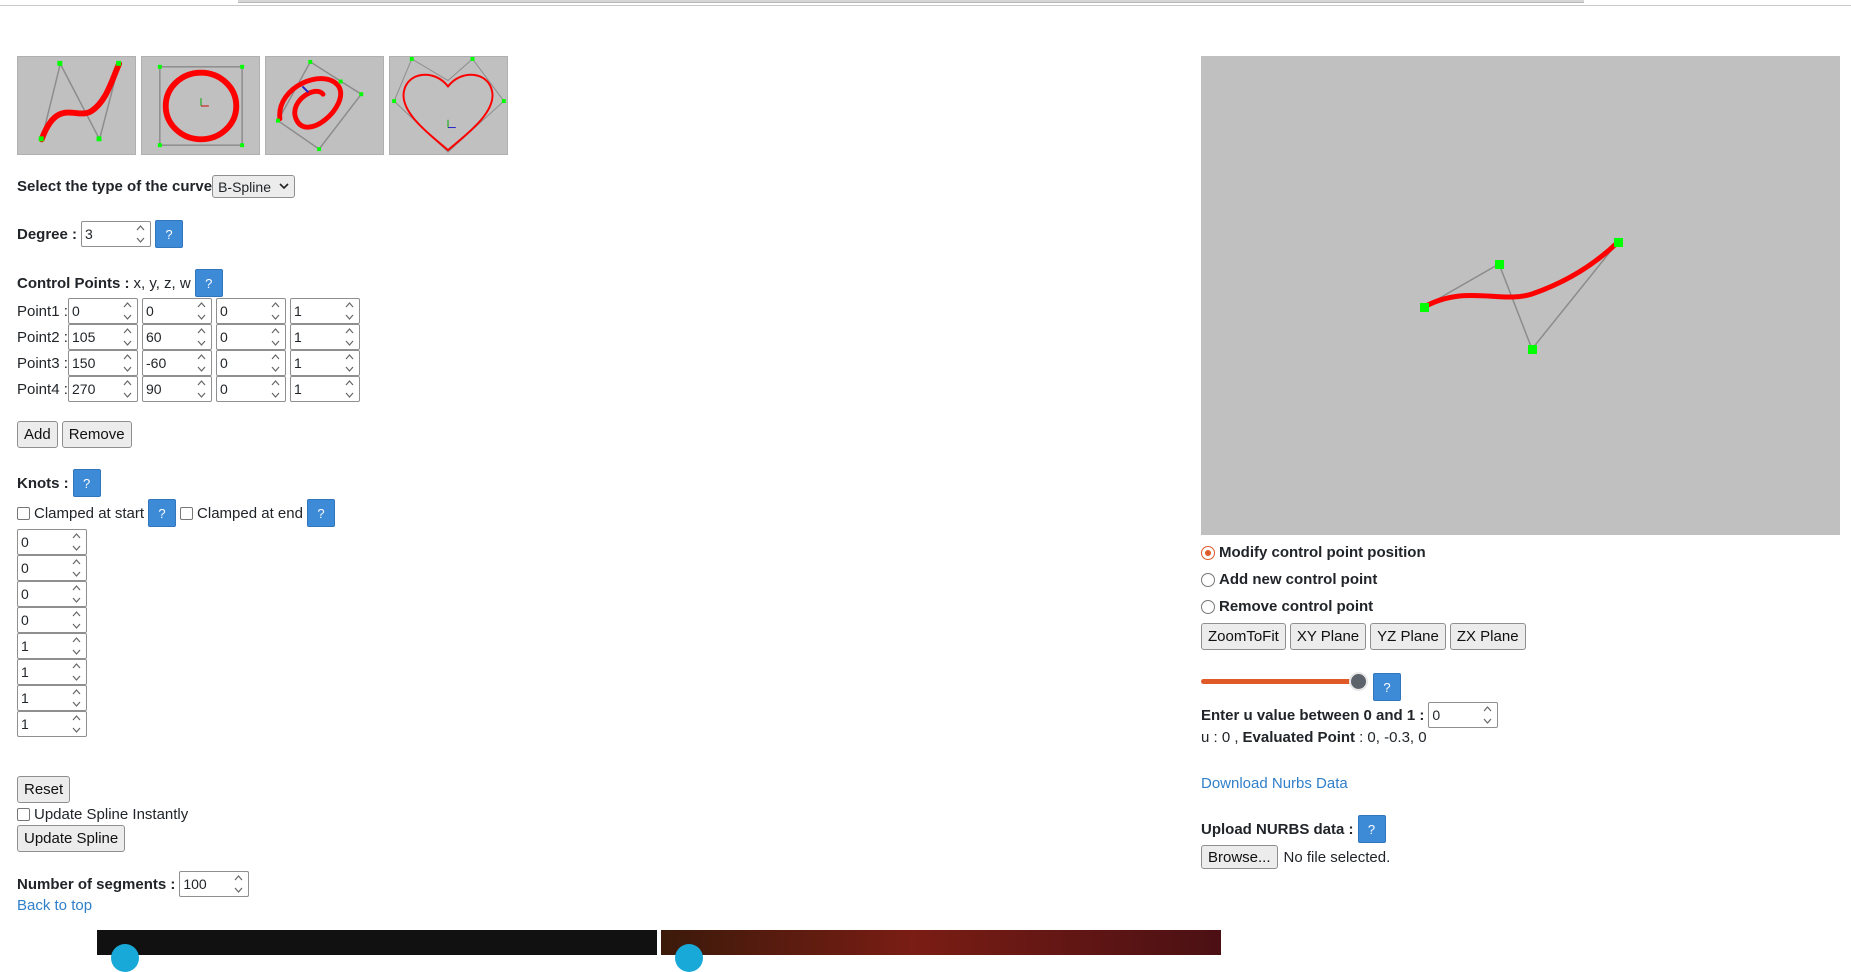 The height and width of the screenshot is (972, 1851). Describe the element at coordinates (162, 513) in the screenshot. I see `clamped-start-help-button: ?` at that location.